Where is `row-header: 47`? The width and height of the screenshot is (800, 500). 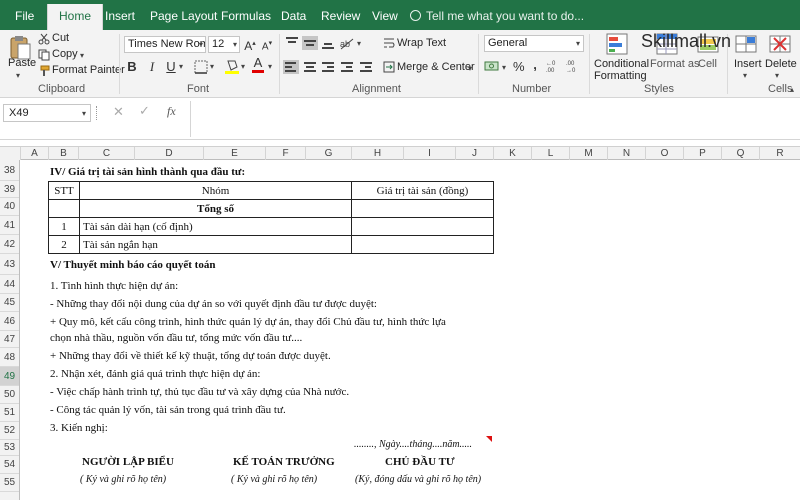
row-header: 47 is located at coordinates (9, 339).